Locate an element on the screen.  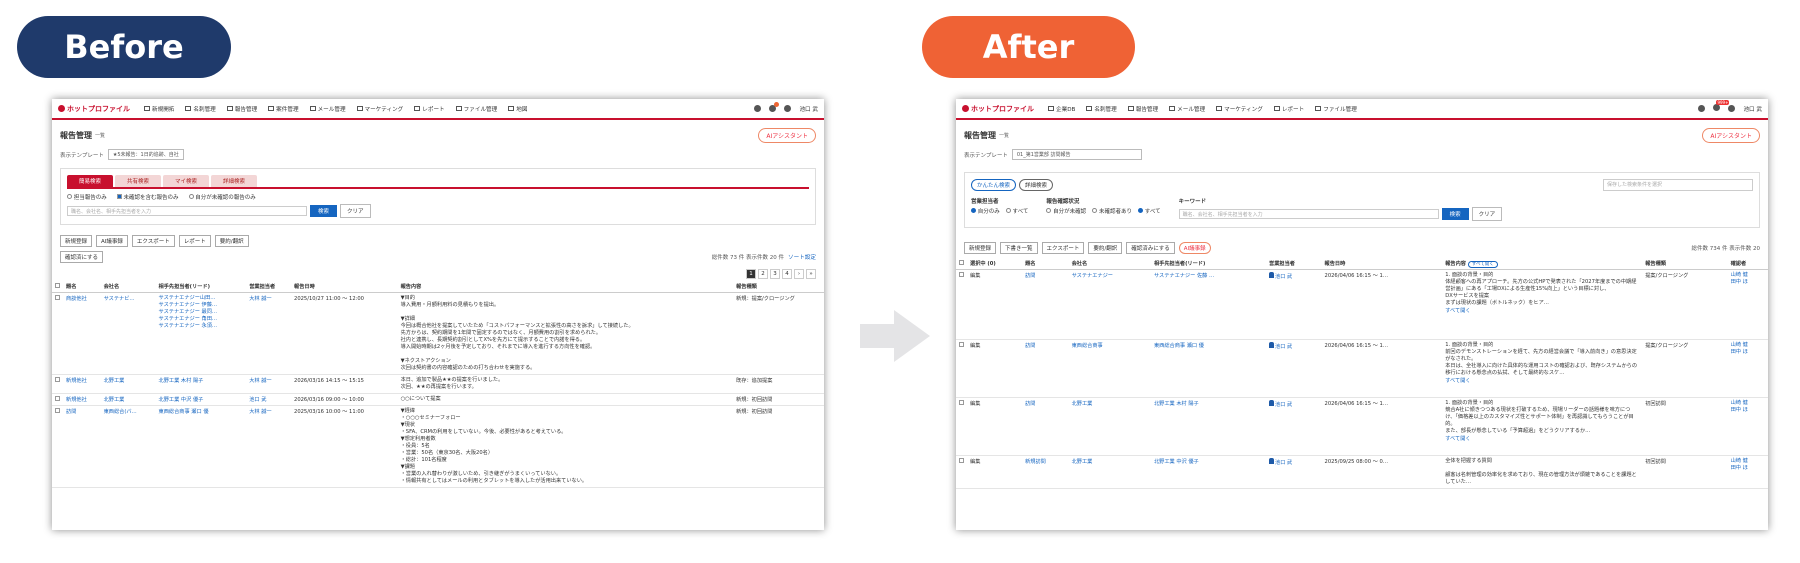
tab-my: マイ検索 is located at coordinates (186, 181).